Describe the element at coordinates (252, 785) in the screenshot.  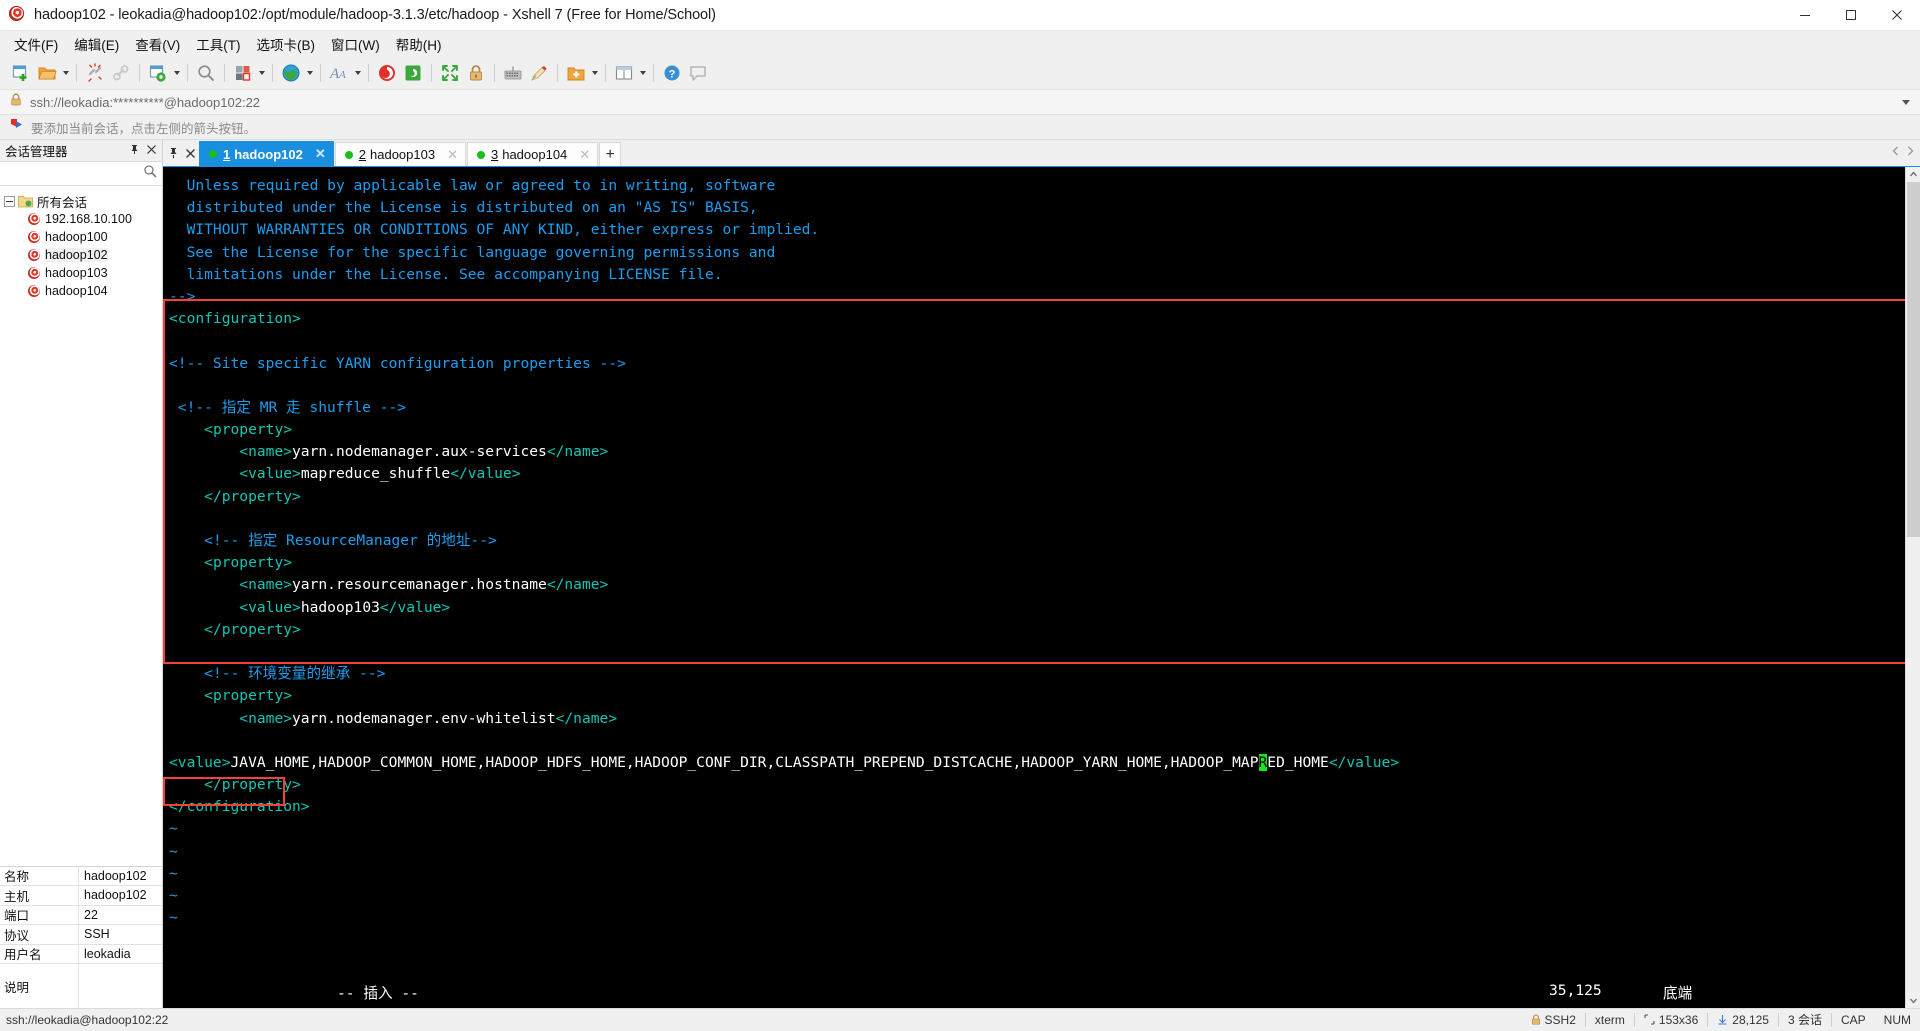
I see `terminal-text: </property>` at that location.